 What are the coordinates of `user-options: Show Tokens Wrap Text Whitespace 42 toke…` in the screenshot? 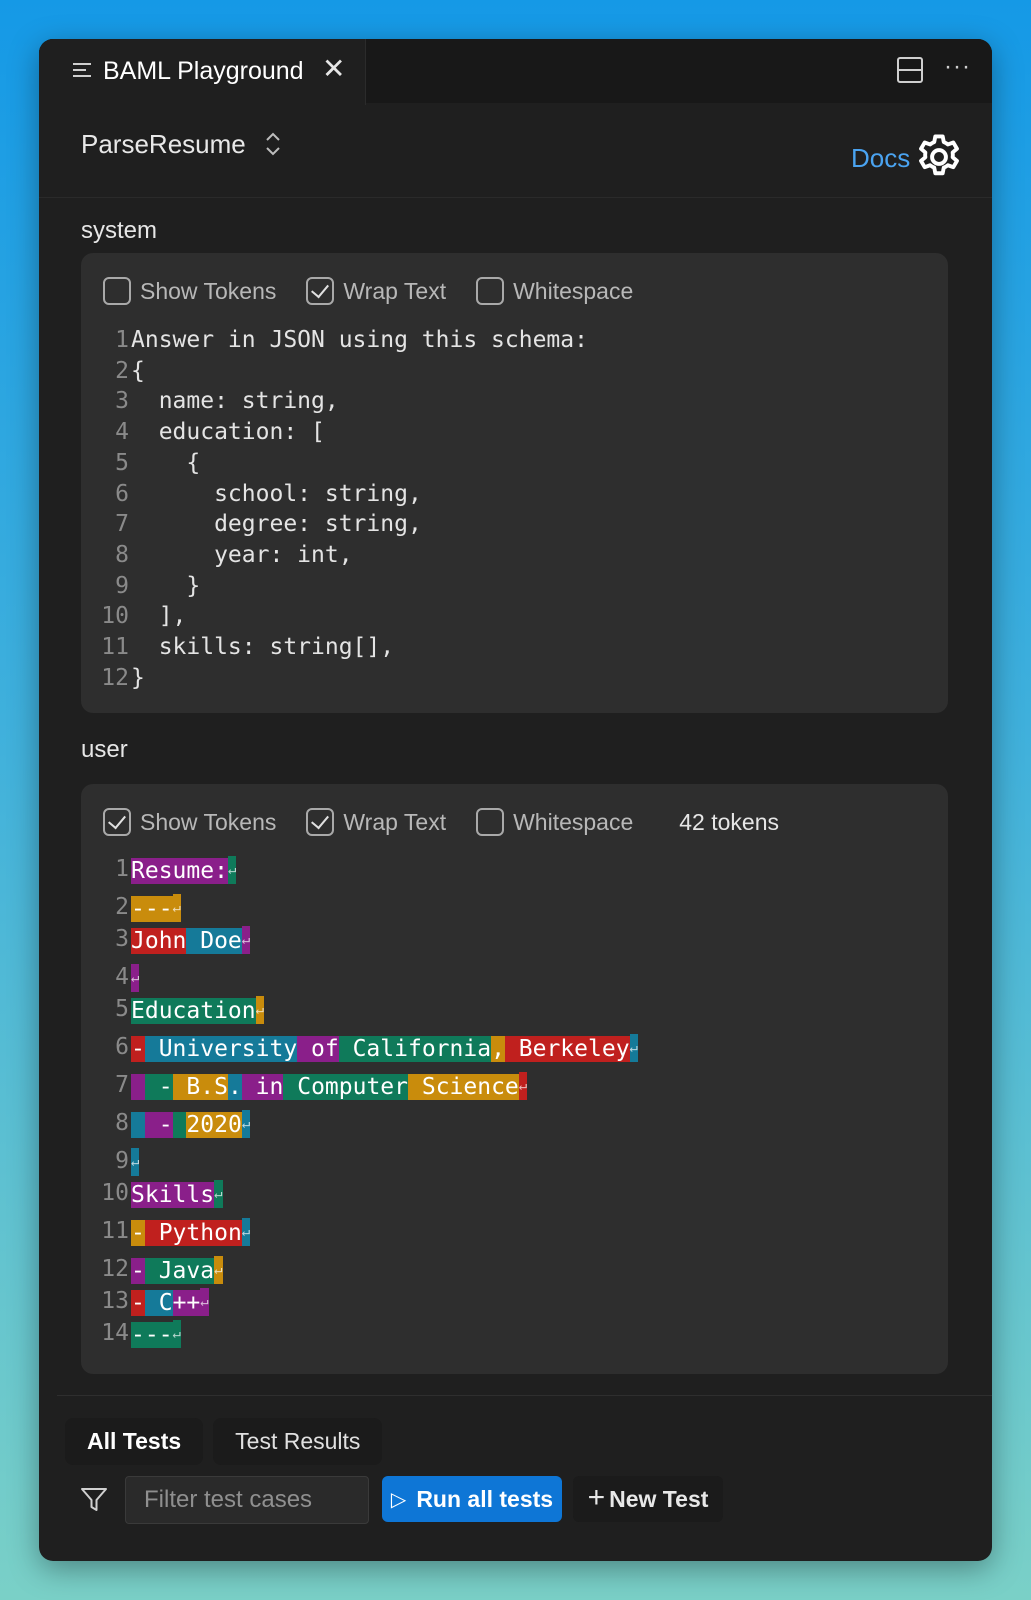 It's located at (441, 822).